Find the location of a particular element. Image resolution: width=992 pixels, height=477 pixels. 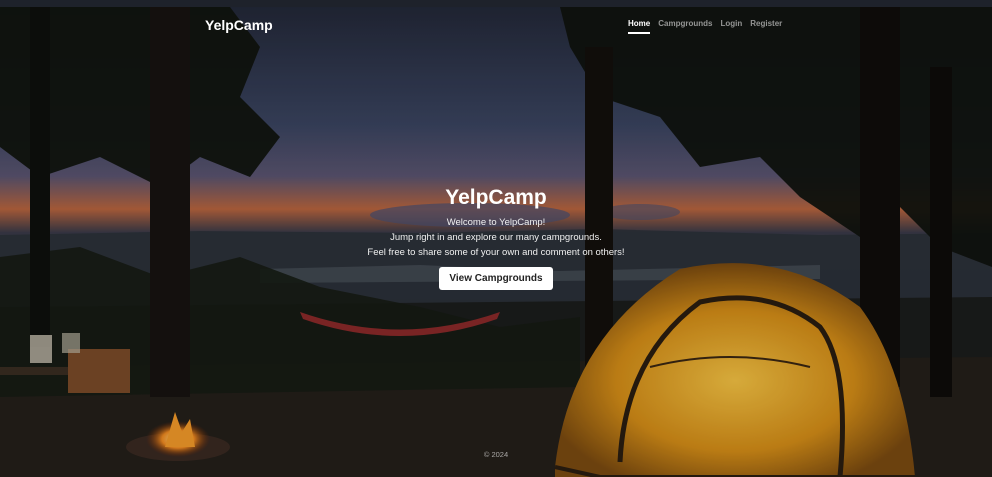

footer-copyright: © 2024 is located at coordinates (496, 454).